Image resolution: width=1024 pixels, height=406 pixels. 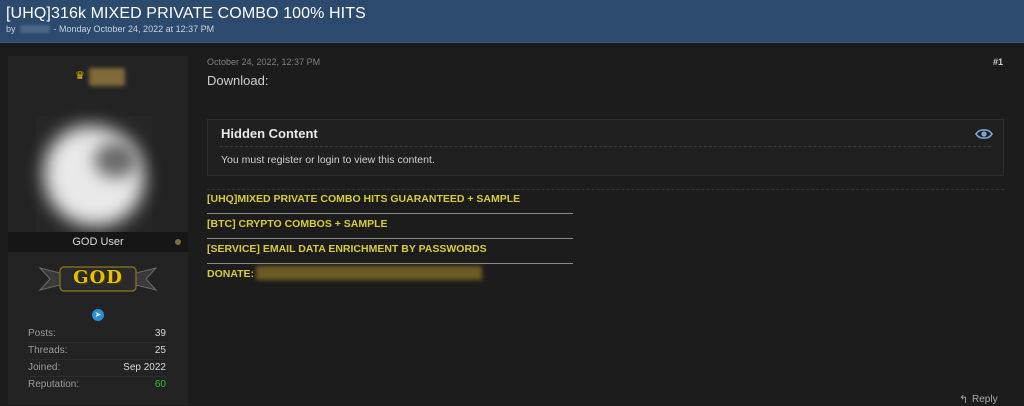 I want to click on thread-date: - Monday October 24, 2022 at 12:37 PM, so click(x=134, y=29).